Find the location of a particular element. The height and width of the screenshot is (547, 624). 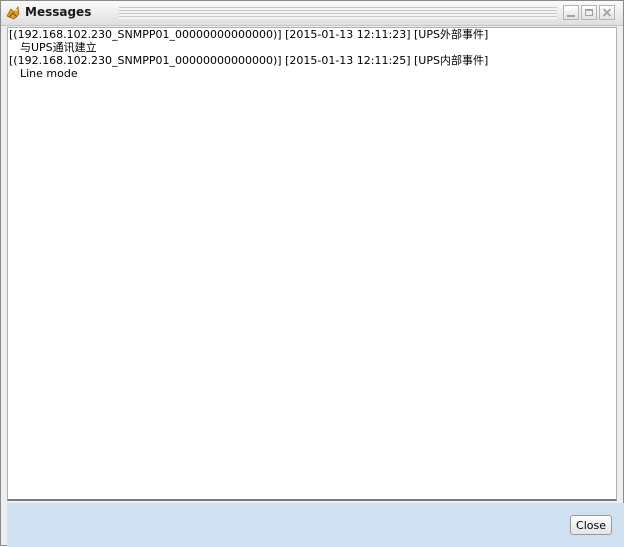

window-close-button is located at coordinates (607, 12).